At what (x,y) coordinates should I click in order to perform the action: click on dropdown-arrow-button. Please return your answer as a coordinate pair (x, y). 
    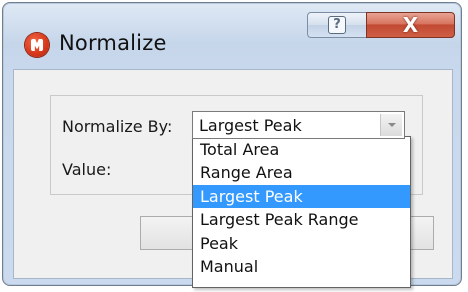
    Looking at the image, I should click on (391, 125).